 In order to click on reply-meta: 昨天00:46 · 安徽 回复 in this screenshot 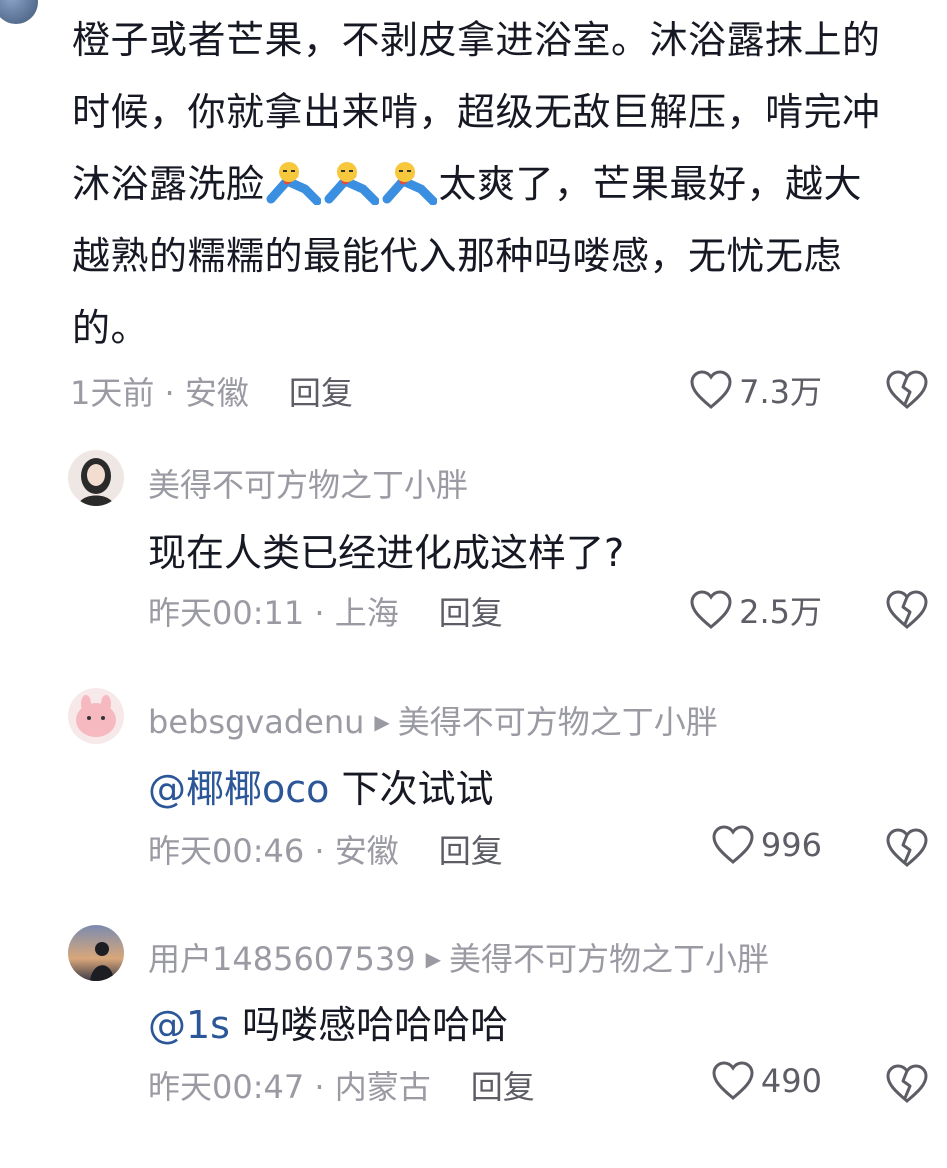, I will do `click(325, 849)`.